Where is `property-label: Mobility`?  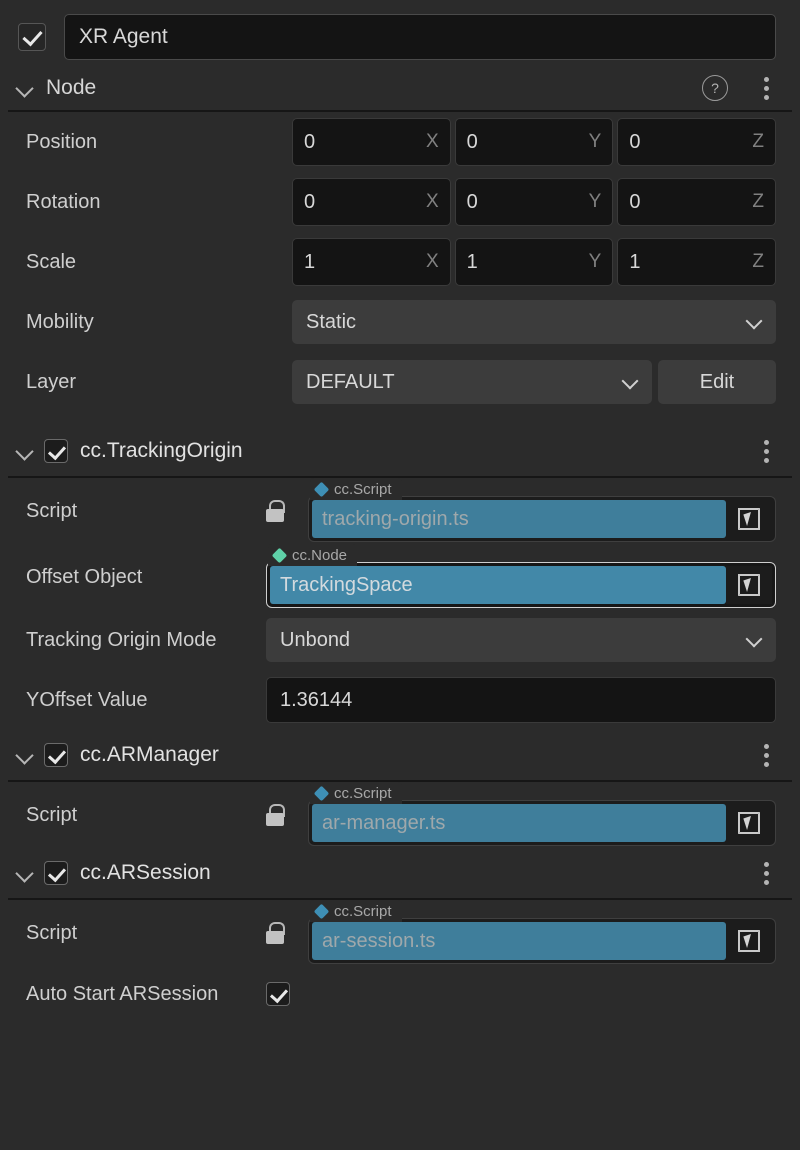
property-label: Mobility is located at coordinates (60, 321).